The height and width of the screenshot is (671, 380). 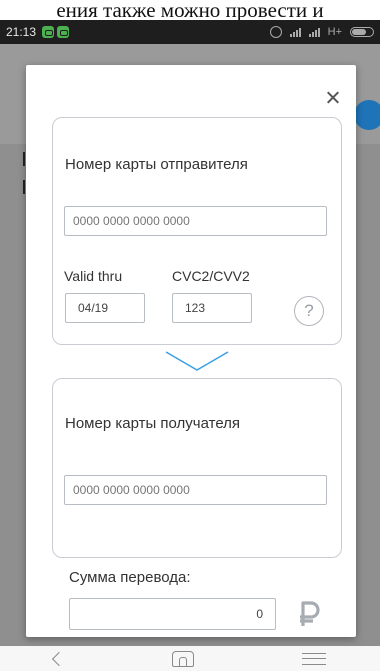 I want to click on recipient-card-number-input, so click(x=195, y=490).